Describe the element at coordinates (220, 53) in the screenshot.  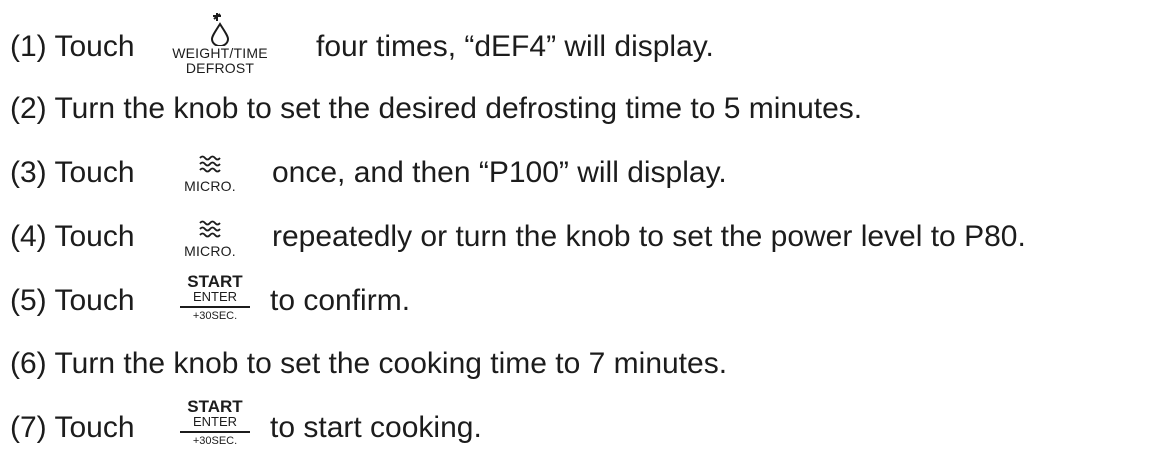
I see `weight-time-label: WEIGHT/TIME` at that location.